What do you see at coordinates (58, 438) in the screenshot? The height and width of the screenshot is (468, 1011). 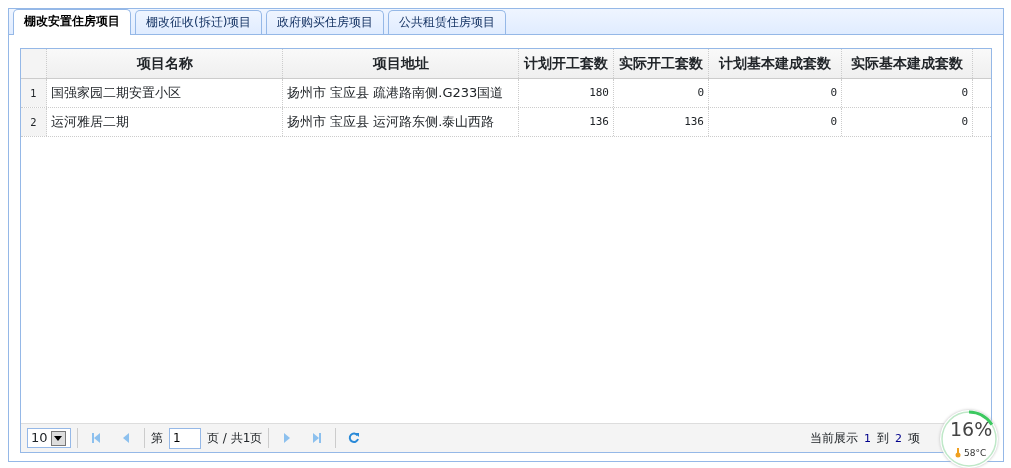 I see `dropdown-caret-icon` at bounding box center [58, 438].